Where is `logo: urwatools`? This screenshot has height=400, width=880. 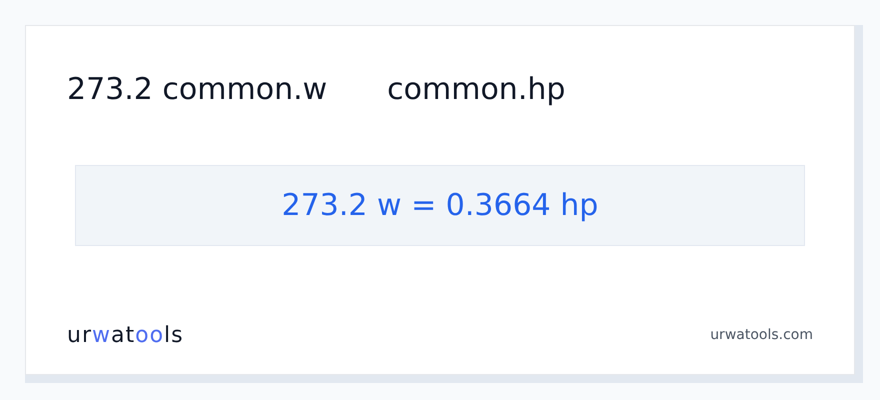 logo: urwatools is located at coordinates (125, 336).